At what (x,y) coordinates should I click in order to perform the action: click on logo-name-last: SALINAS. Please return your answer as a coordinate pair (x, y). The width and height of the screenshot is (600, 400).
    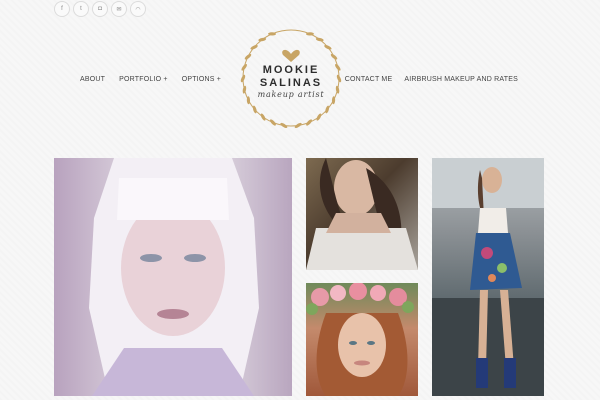
    Looking at the image, I should click on (291, 83).